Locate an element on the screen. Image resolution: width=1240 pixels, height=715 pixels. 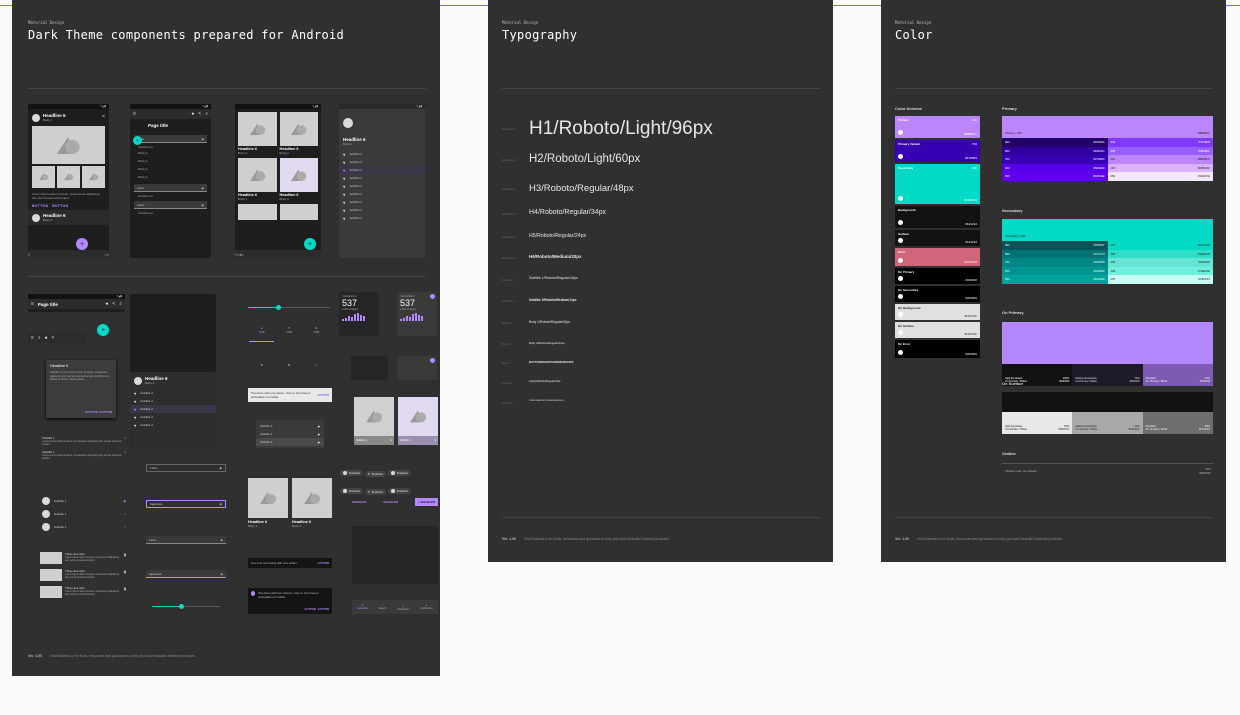
palette-cell: 400 #7F39FB is located at coordinates (1160, 142).